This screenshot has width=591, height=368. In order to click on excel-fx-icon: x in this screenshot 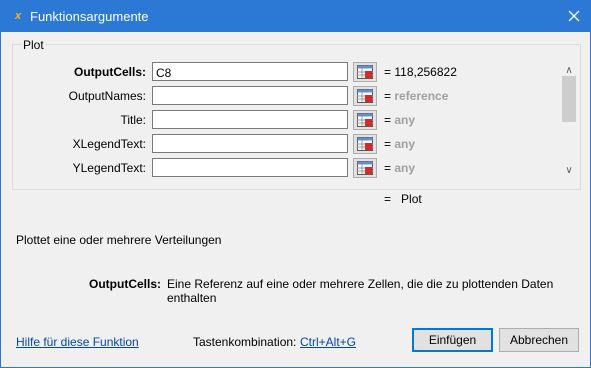, I will do `click(18, 16)`.